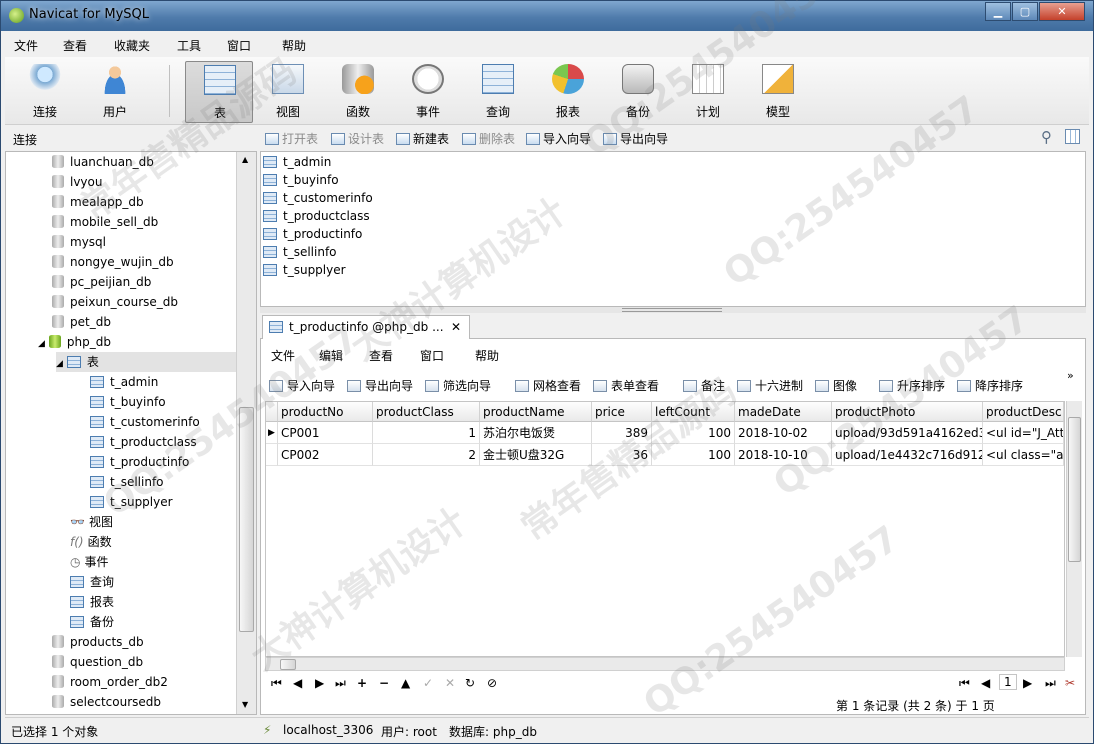  I want to click on column-header-madeDate: madeDate, so click(783, 412).